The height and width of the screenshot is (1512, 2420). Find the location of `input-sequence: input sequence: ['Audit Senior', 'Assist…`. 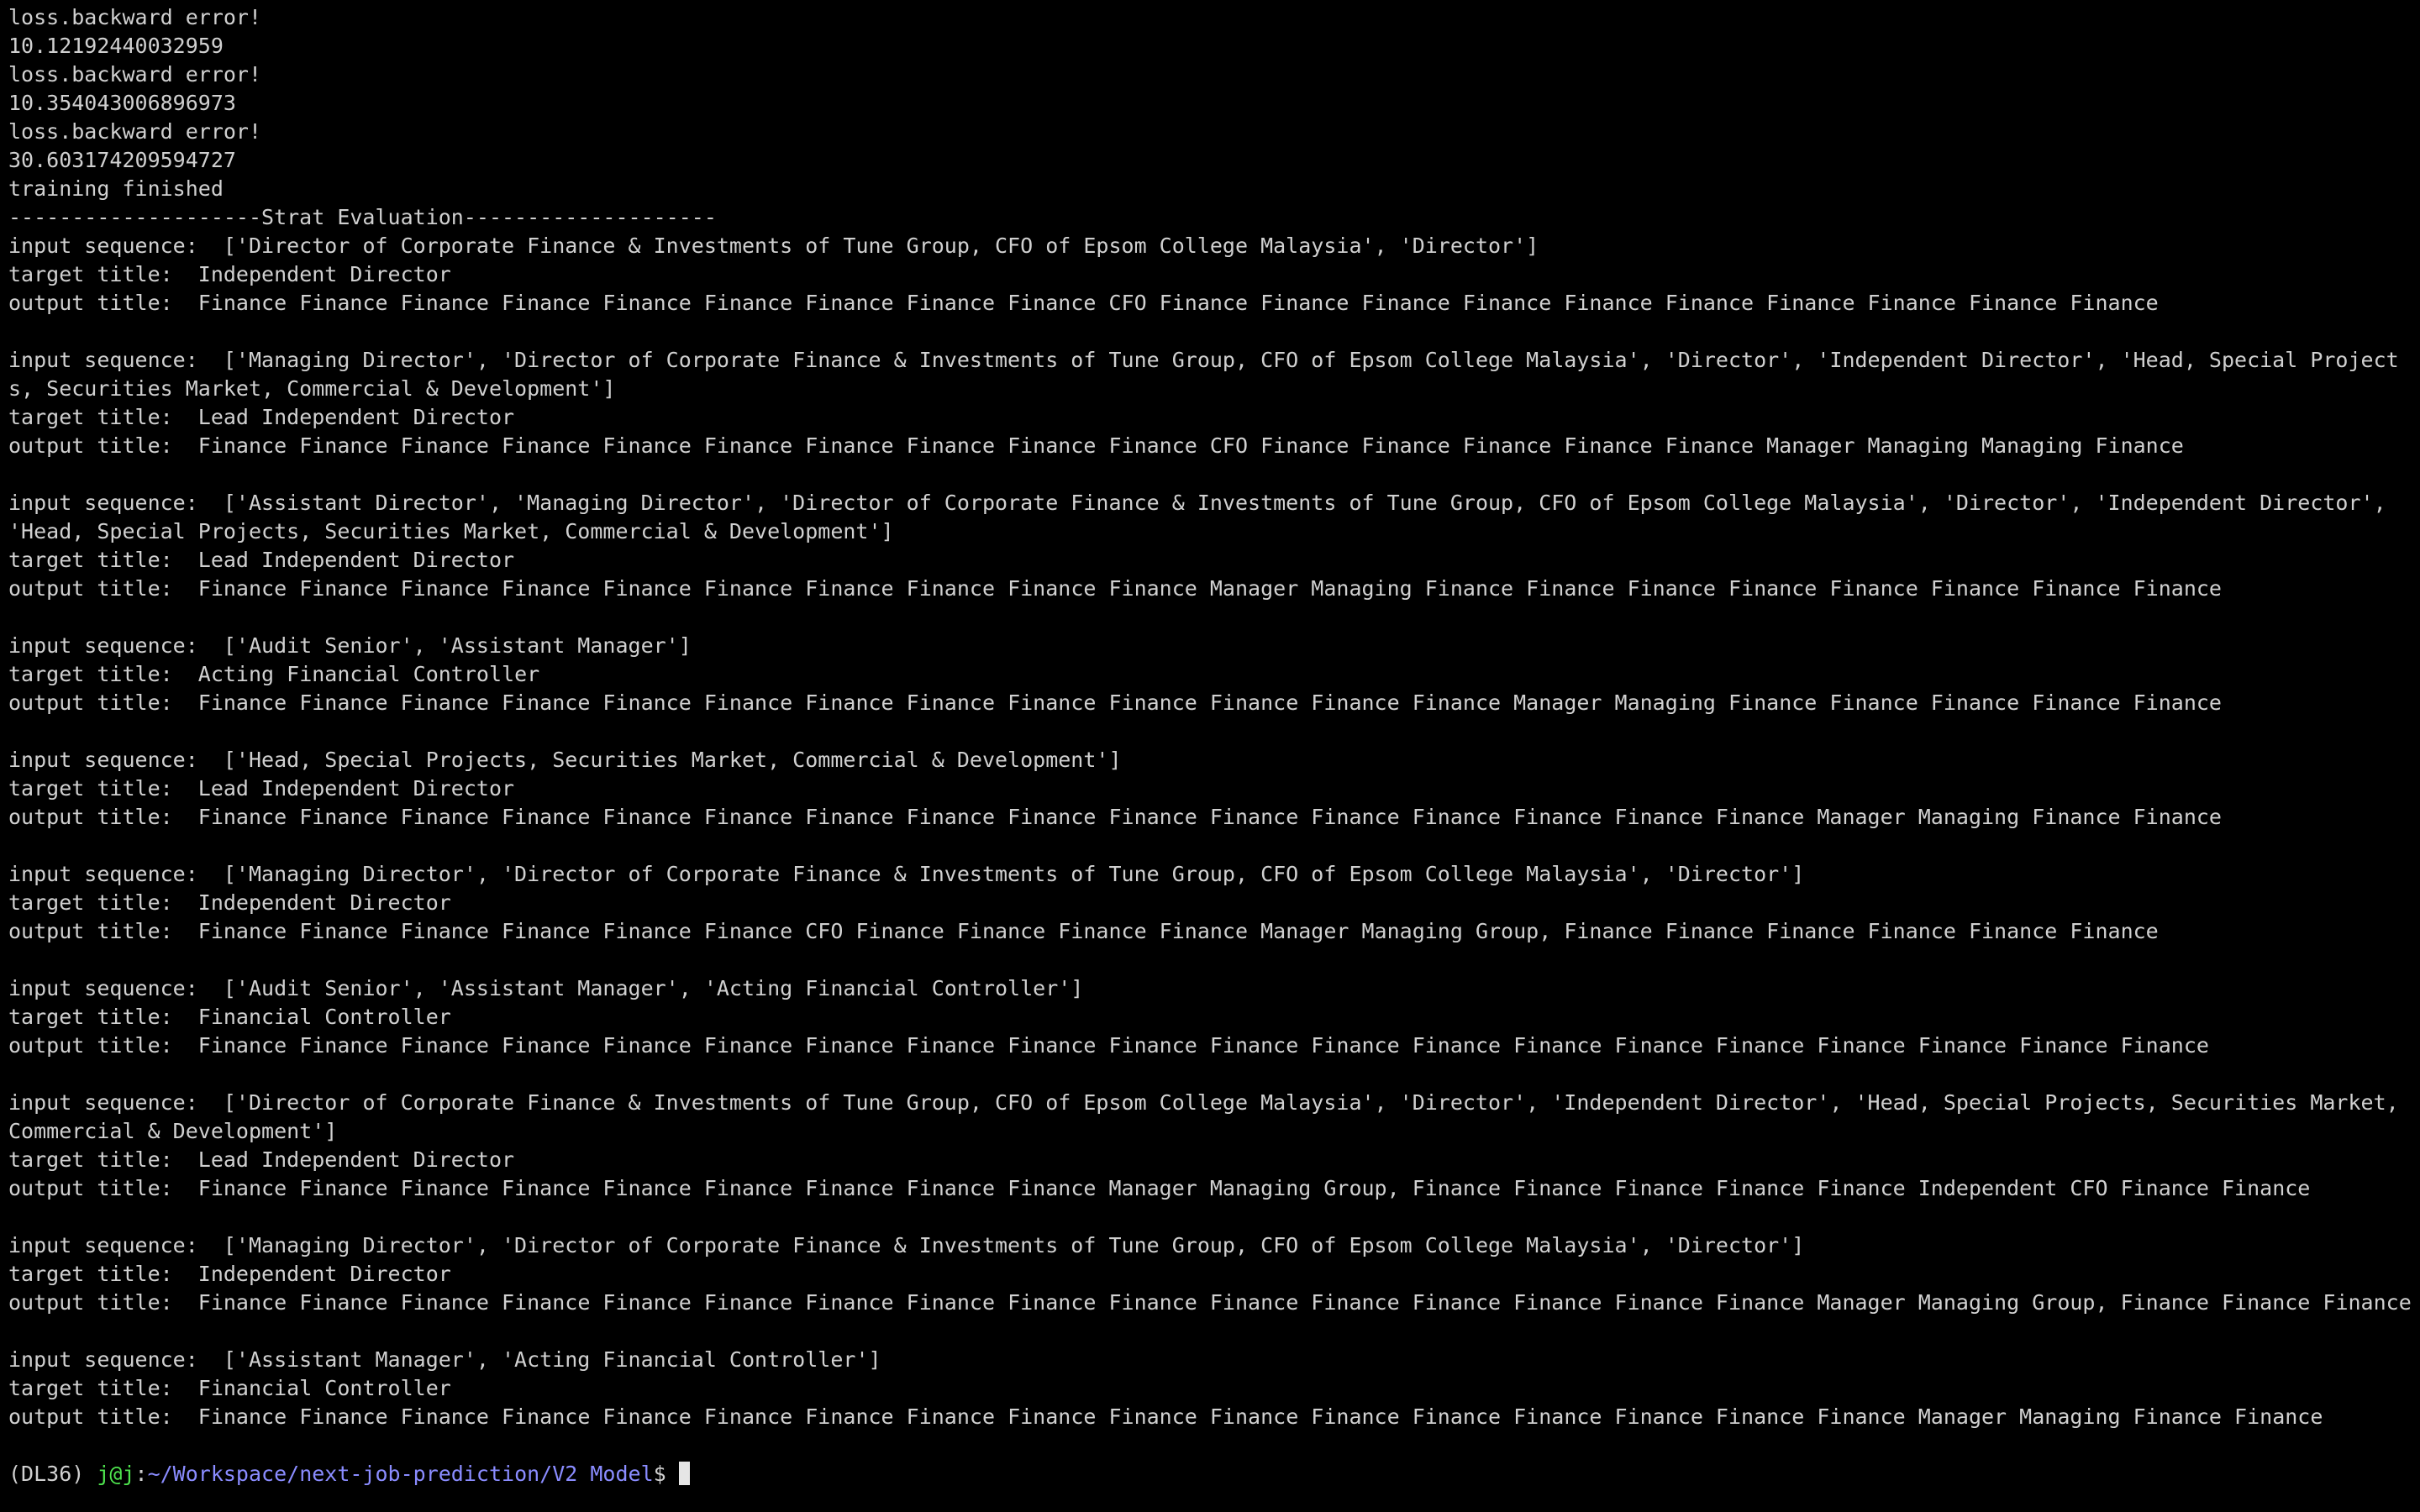

input-sequence: input sequence: ['Audit Senior', 'Assist… is located at coordinates (1214, 988).